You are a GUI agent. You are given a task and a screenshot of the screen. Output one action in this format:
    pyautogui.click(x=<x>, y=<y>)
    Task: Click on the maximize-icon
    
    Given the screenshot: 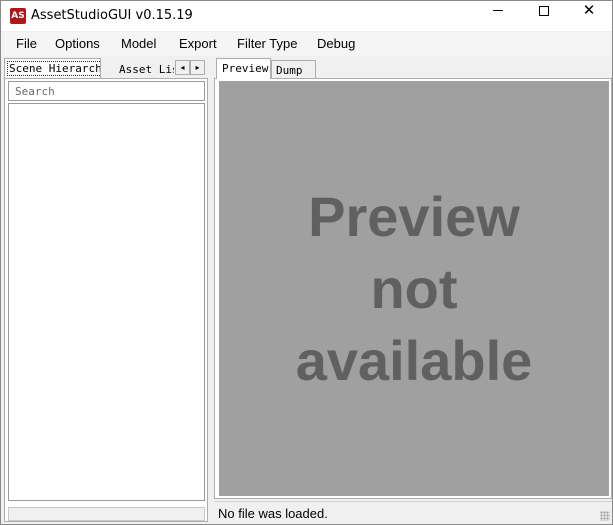 What is the action you would take?
    pyautogui.click(x=544, y=10)
    